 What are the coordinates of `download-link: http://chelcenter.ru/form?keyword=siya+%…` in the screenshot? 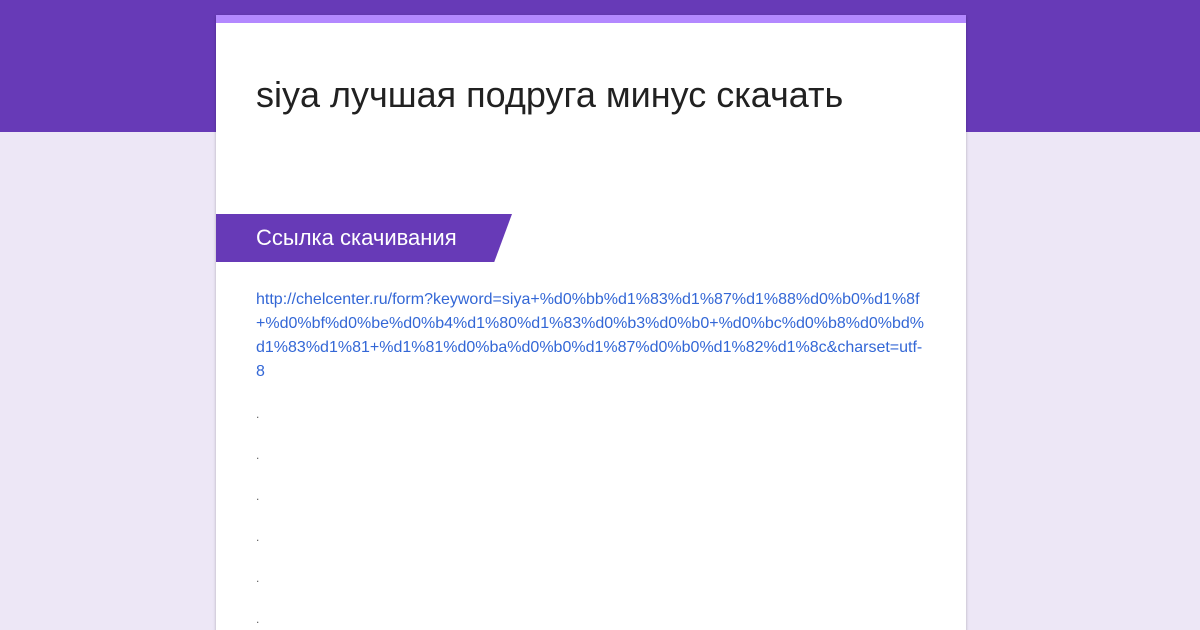 It's located at (592, 336).